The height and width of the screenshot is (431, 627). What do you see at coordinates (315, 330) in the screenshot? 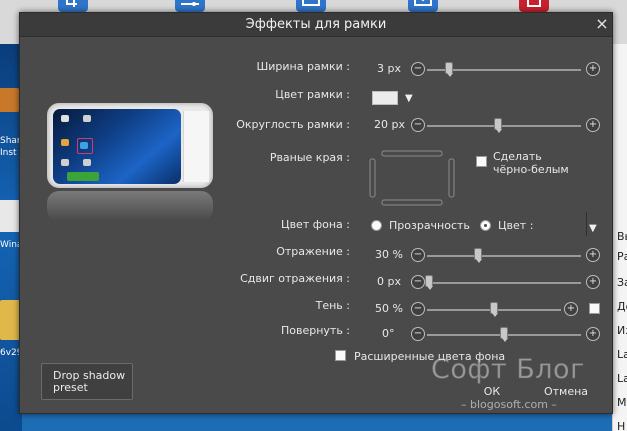
I see `rotate-label: Повернуть :` at bounding box center [315, 330].